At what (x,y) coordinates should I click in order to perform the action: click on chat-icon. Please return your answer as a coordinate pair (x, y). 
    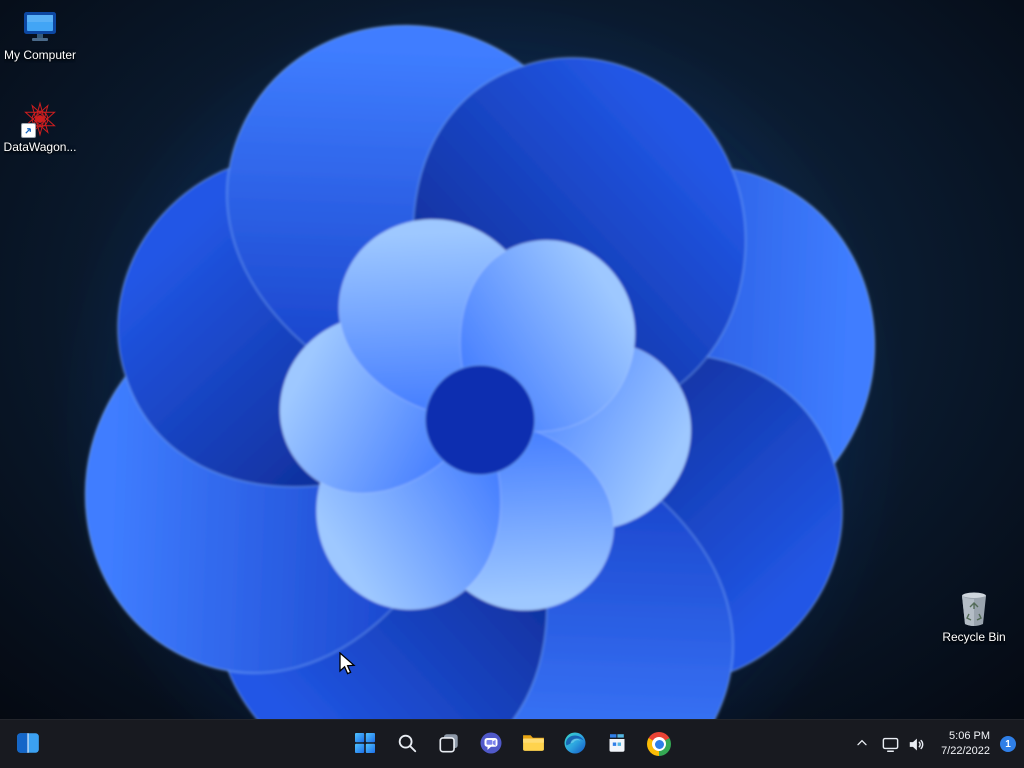
    Looking at the image, I should click on (491, 744).